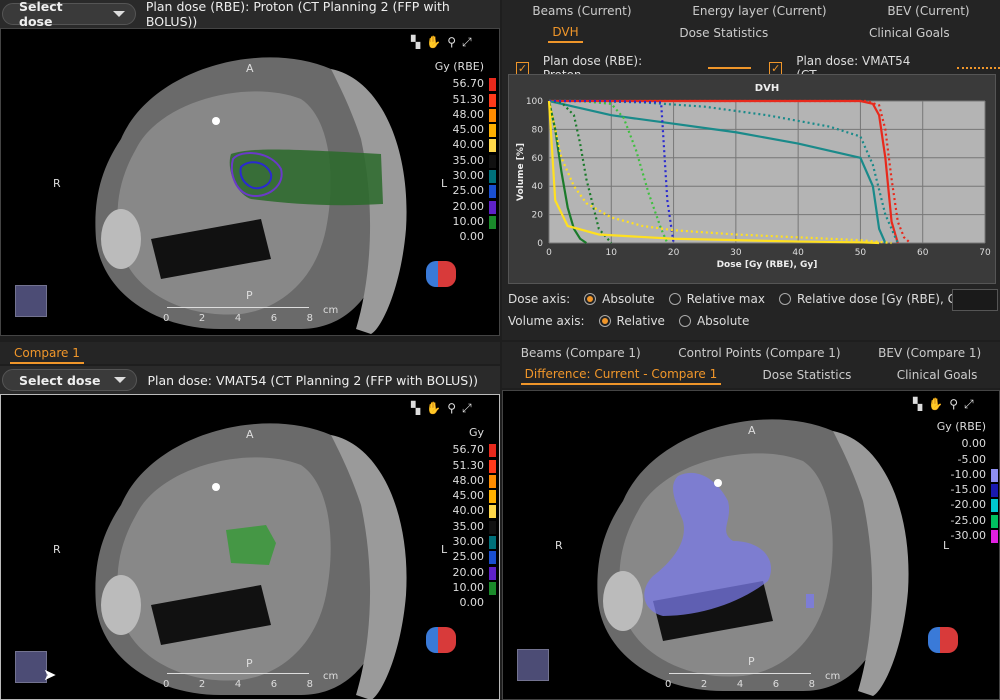  Describe the element at coordinates (47, 354) in the screenshot. I see `tab-compare-1: Compare 1` at that location.